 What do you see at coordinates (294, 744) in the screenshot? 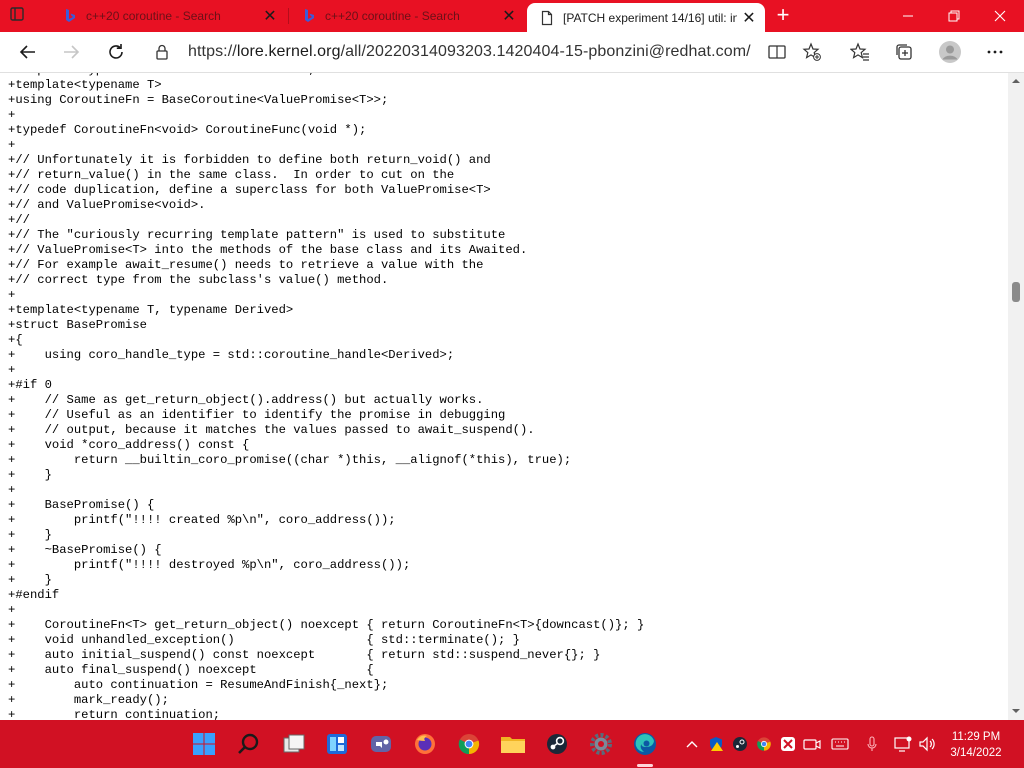
I see `task-view-icon` at bounding box center [294, 744].